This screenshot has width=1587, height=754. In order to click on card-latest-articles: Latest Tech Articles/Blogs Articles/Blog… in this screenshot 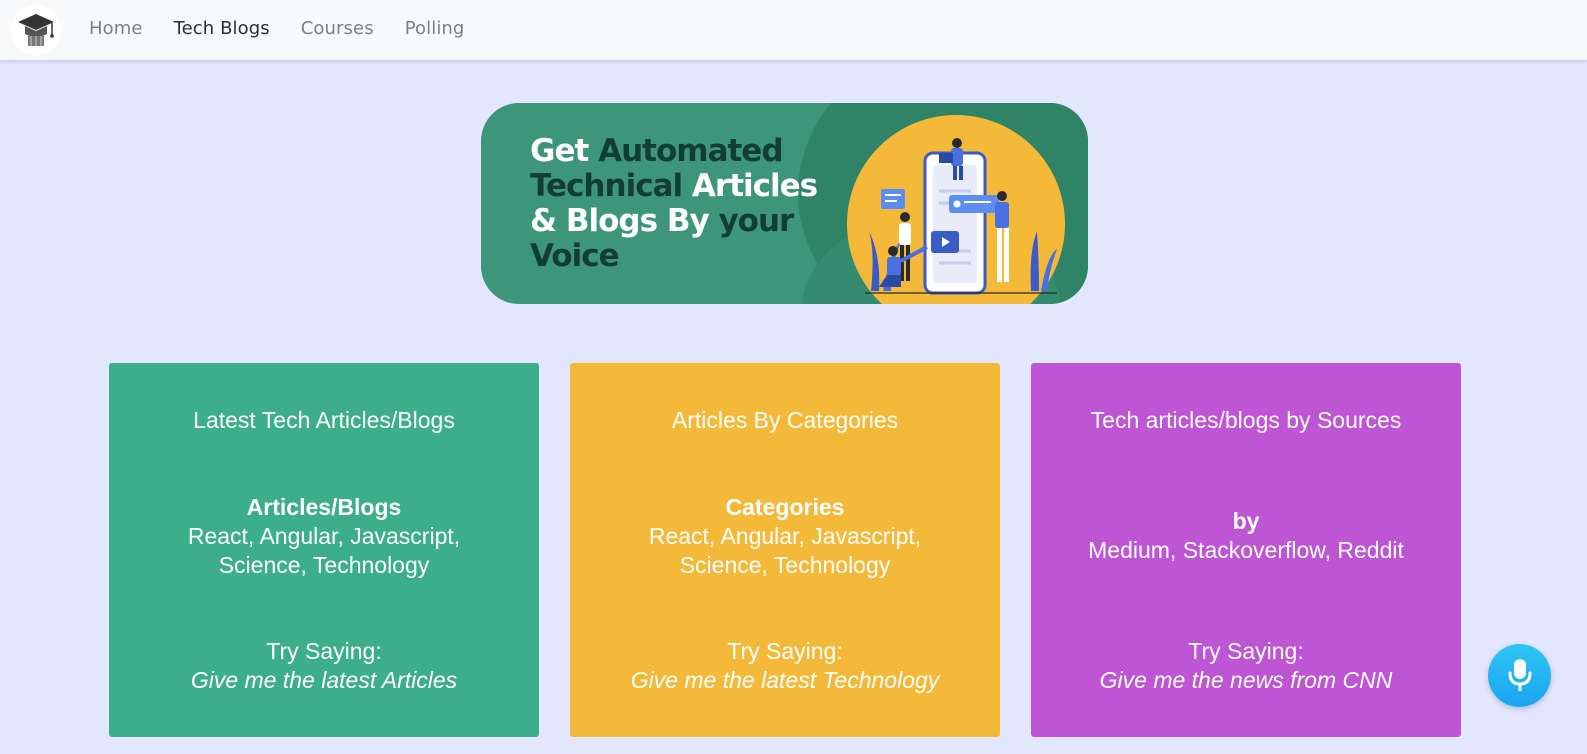, I will do `click(324, 550)`.